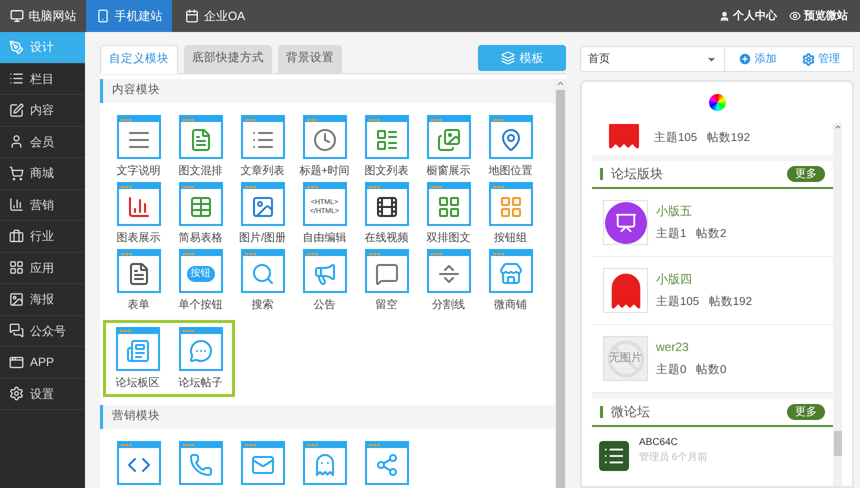 This screenshot has width=860, height=488. I want to click on image-code-icon, so click(138, 462).